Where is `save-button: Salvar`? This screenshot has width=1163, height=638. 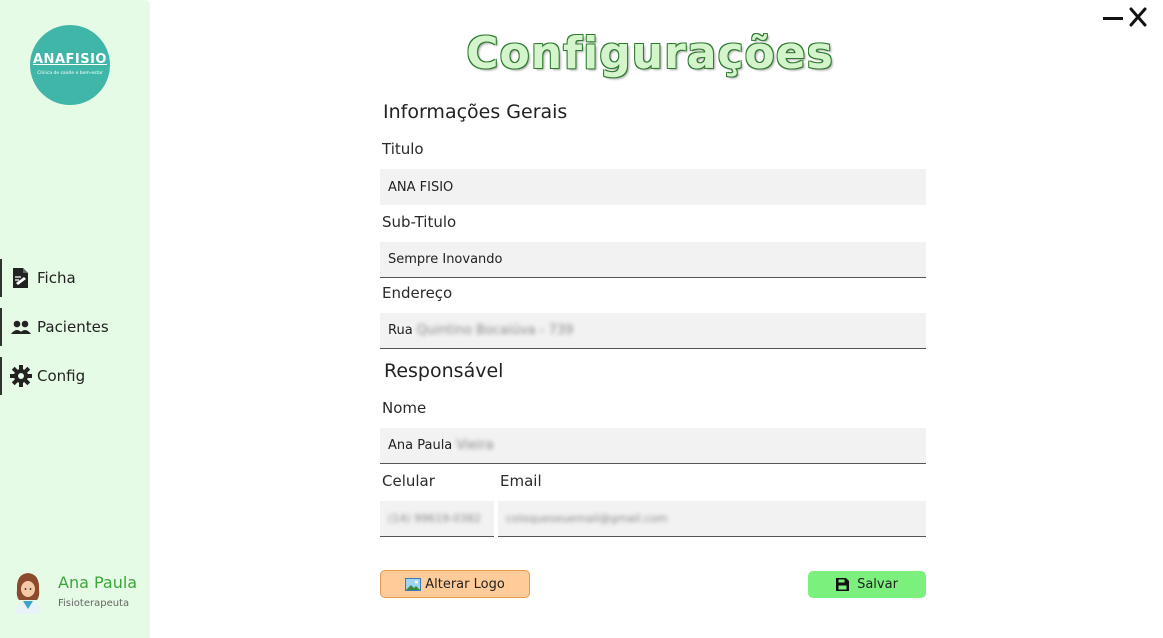 save-button: Salvar is located at coordinates (867, 584).